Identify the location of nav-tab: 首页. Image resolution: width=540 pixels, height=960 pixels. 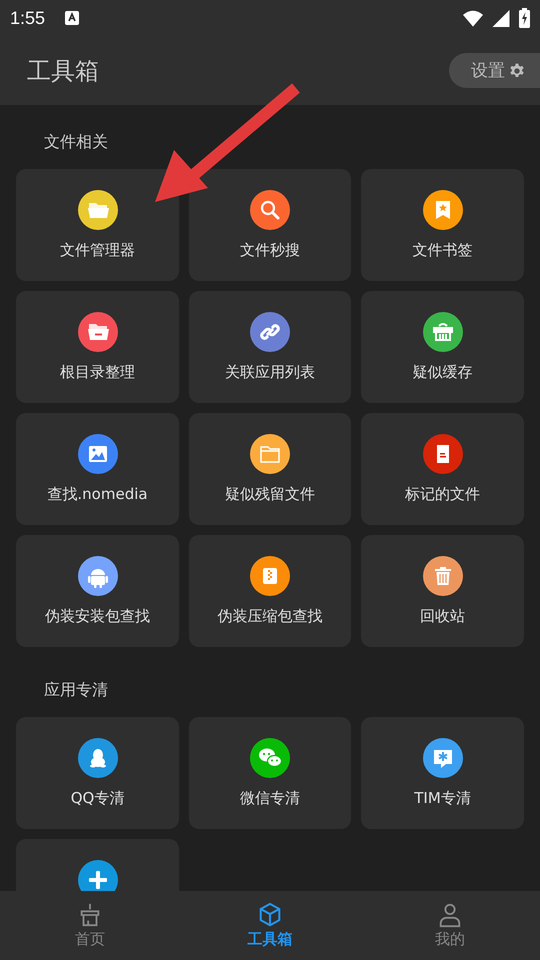
(90, 925).